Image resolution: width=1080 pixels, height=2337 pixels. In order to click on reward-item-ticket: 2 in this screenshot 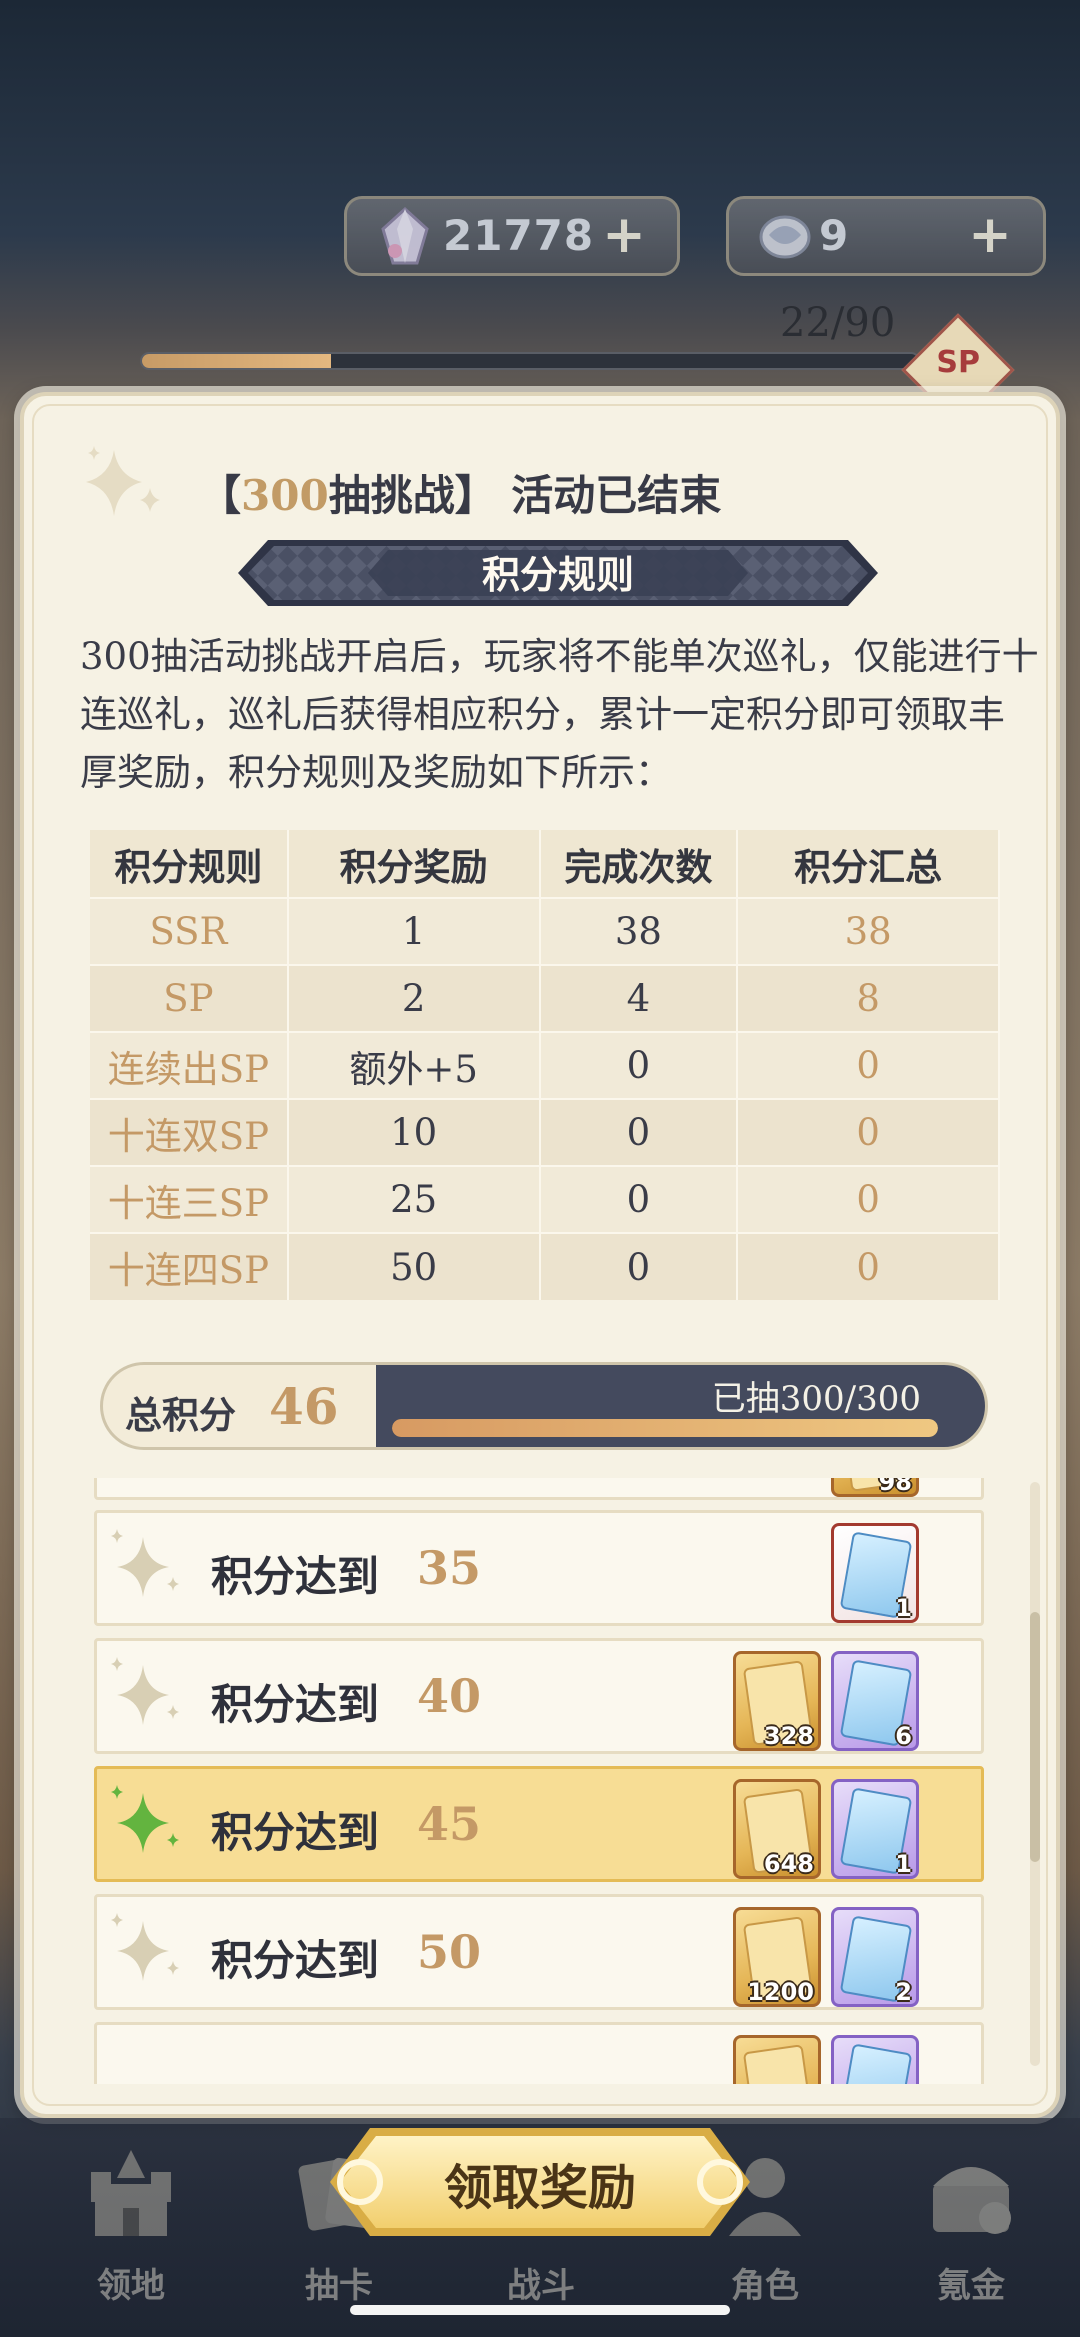, I will do `click(875, 1957)`.